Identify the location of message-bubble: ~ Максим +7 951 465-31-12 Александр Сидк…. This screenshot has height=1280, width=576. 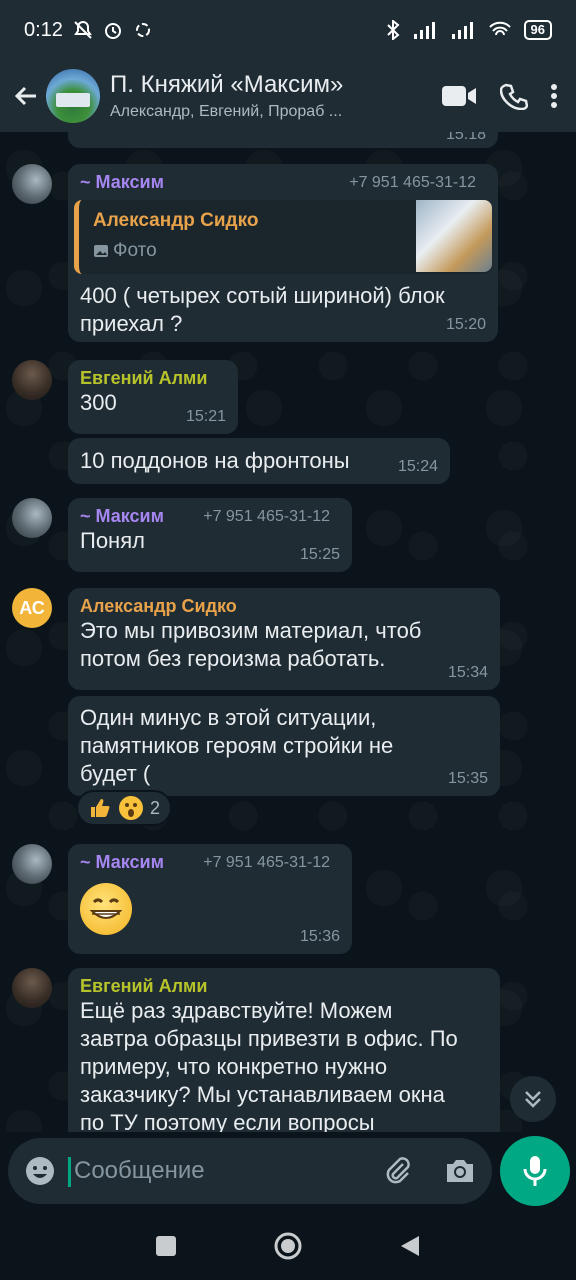
(283, 253).